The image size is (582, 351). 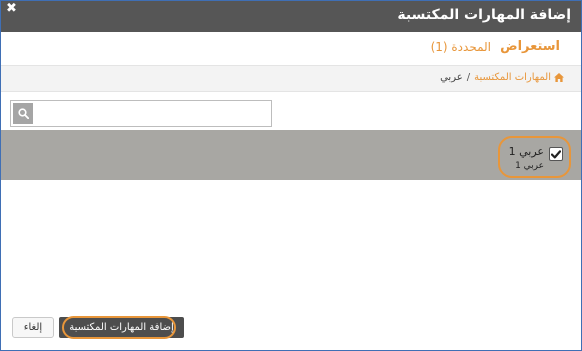 I want to click on search-icon, so click(x=23, y=113).